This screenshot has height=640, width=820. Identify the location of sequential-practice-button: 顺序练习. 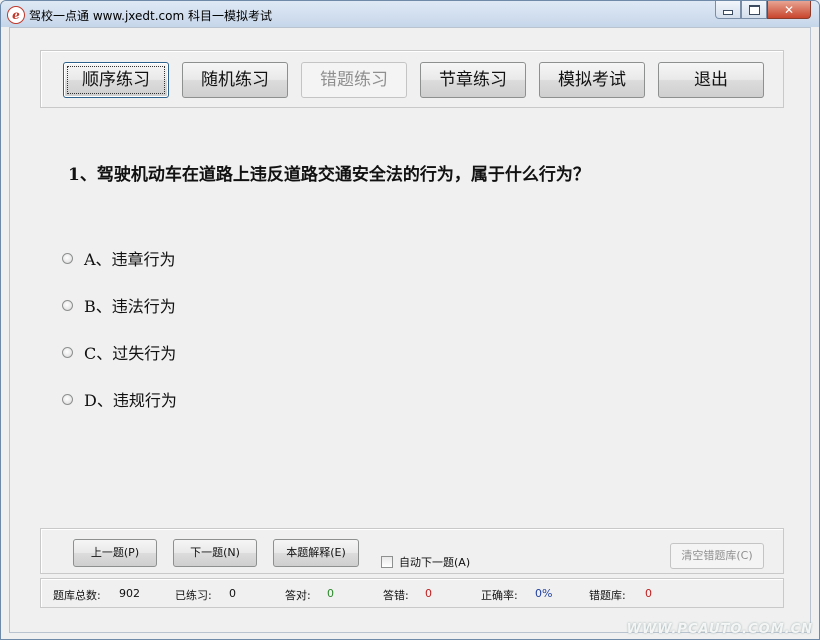
(116, 80).